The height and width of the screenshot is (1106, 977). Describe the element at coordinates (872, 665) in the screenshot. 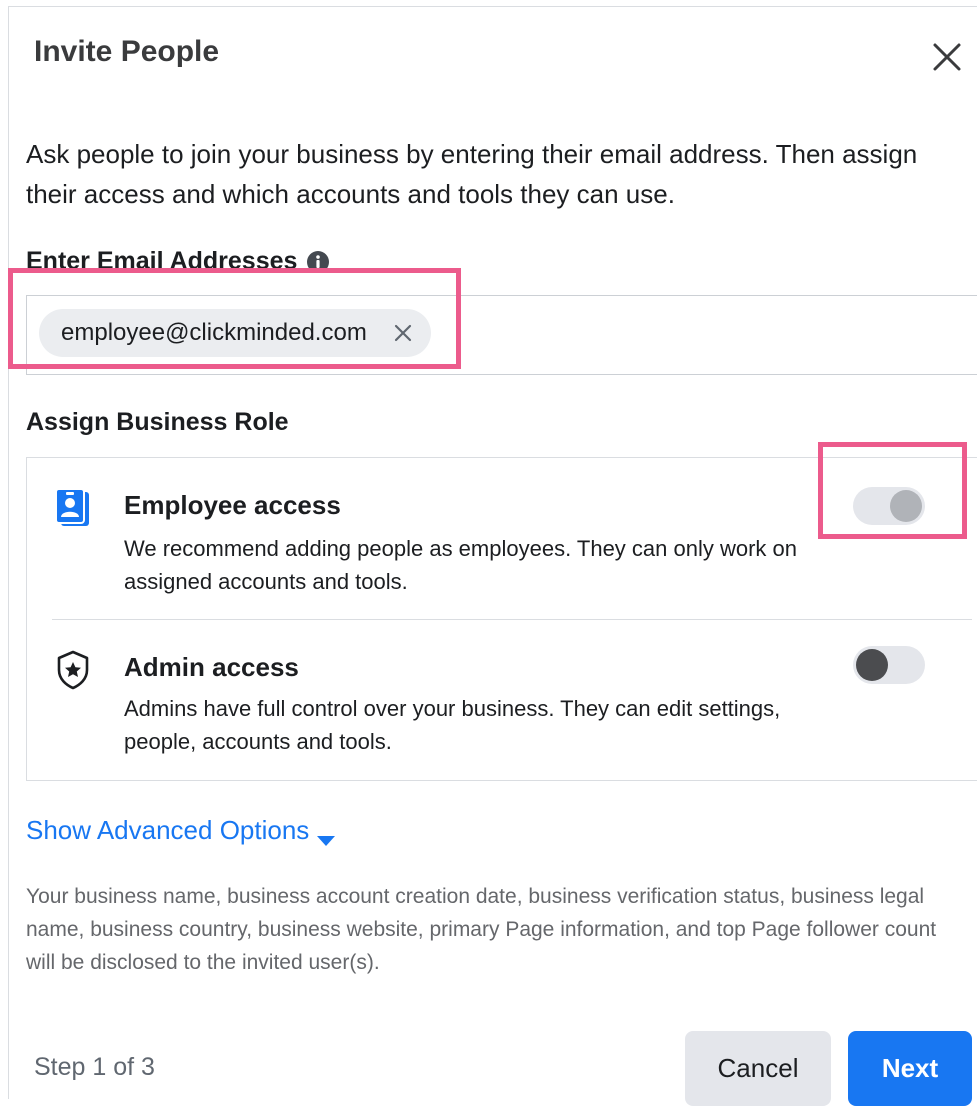

I see `toggle-knob` at that location.